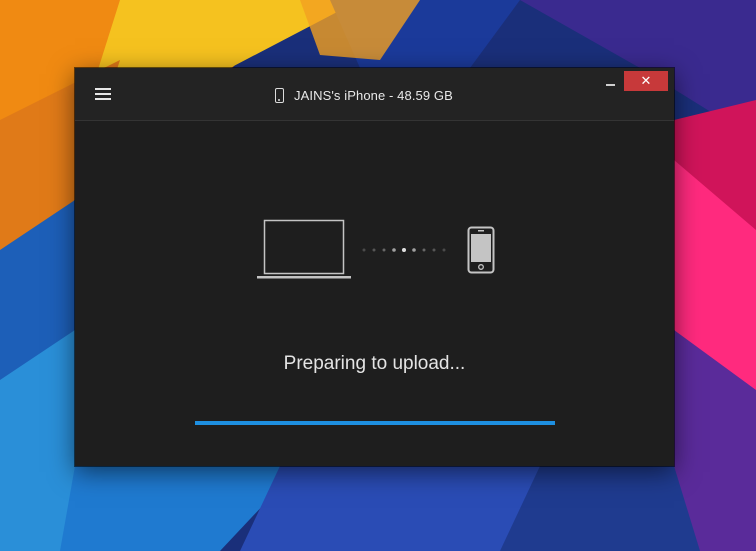 The height and width of the screenshot is (551, 756). I want to click on upload-progress-bar, so click(375, 423).